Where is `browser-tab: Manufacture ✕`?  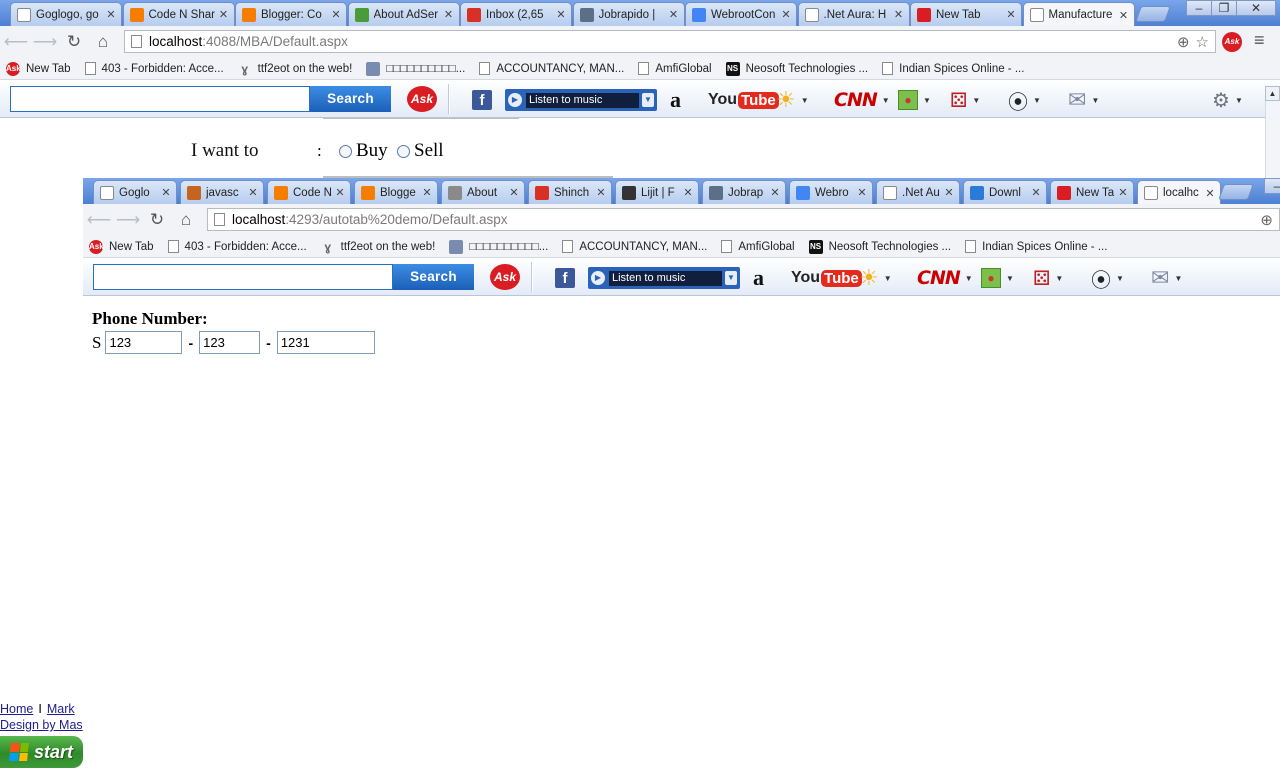
browser-tab: Manufacture ✕ is located at coordinates (1078, 14).